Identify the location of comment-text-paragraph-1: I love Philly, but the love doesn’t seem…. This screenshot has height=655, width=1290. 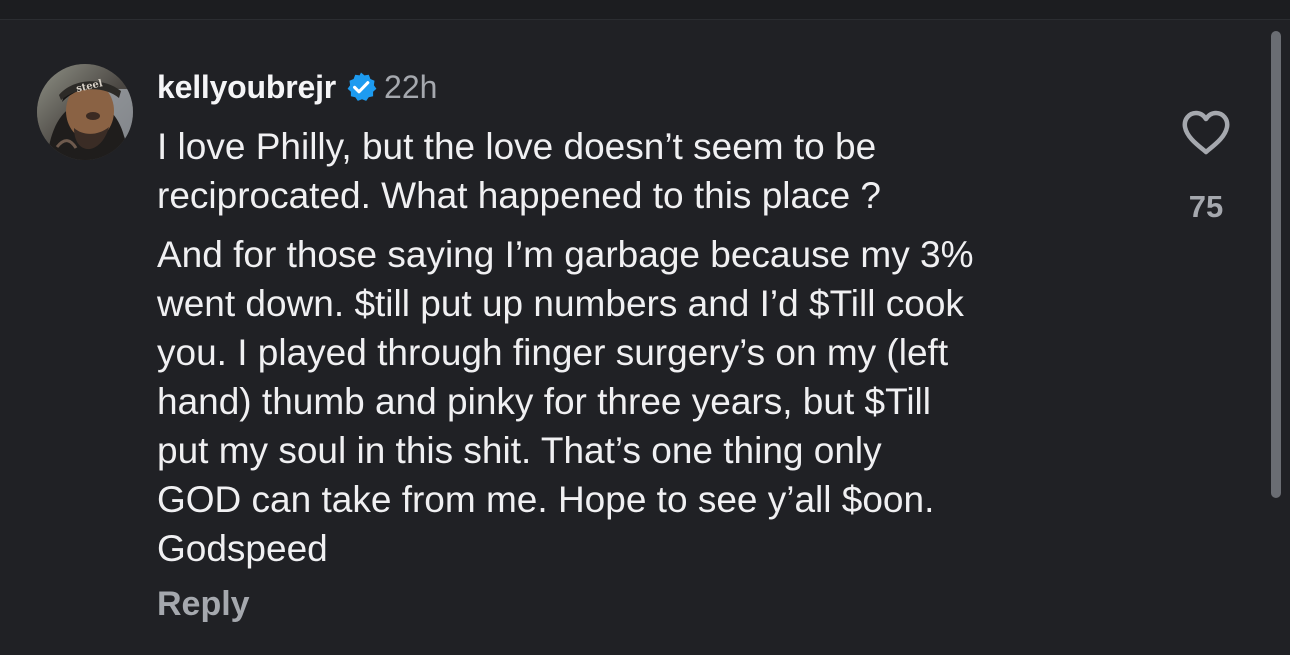
(519, 171).